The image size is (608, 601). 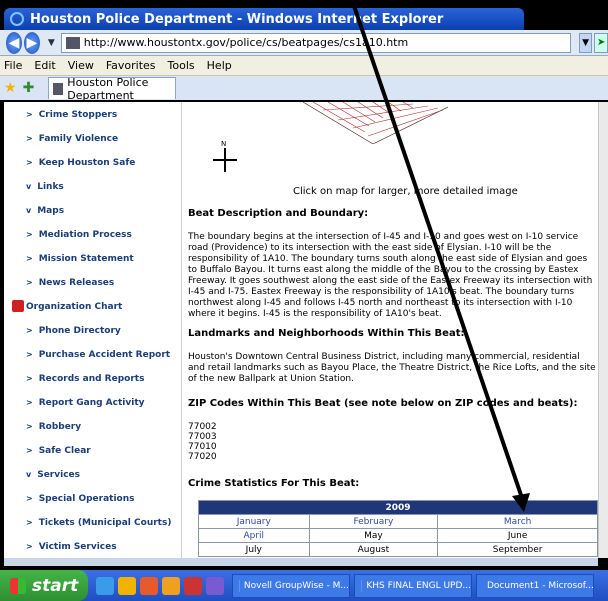 What do you see at coordinates (81, 65) in the screenshot?
I see `menu-view: View` at bounding box center [81, 65].